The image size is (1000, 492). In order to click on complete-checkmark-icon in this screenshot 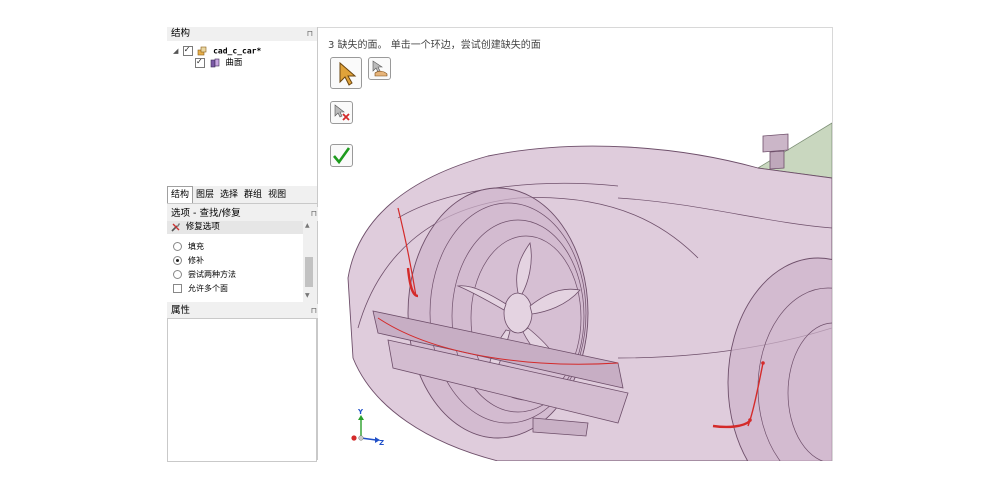, I will do `click(342, 156)`.